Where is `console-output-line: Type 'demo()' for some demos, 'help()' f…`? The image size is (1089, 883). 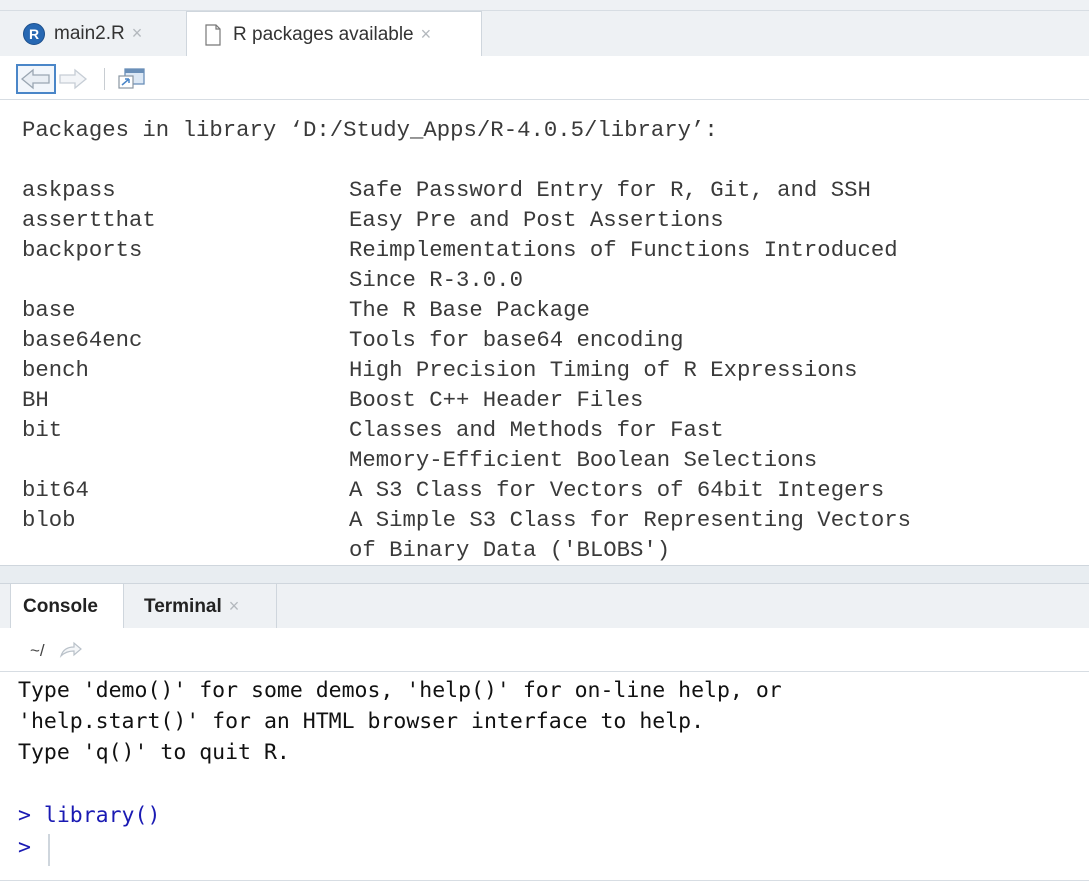
console-output-line: Type 'demo()' for some demos, 'help()' f… is located at coordinates (400, 690).